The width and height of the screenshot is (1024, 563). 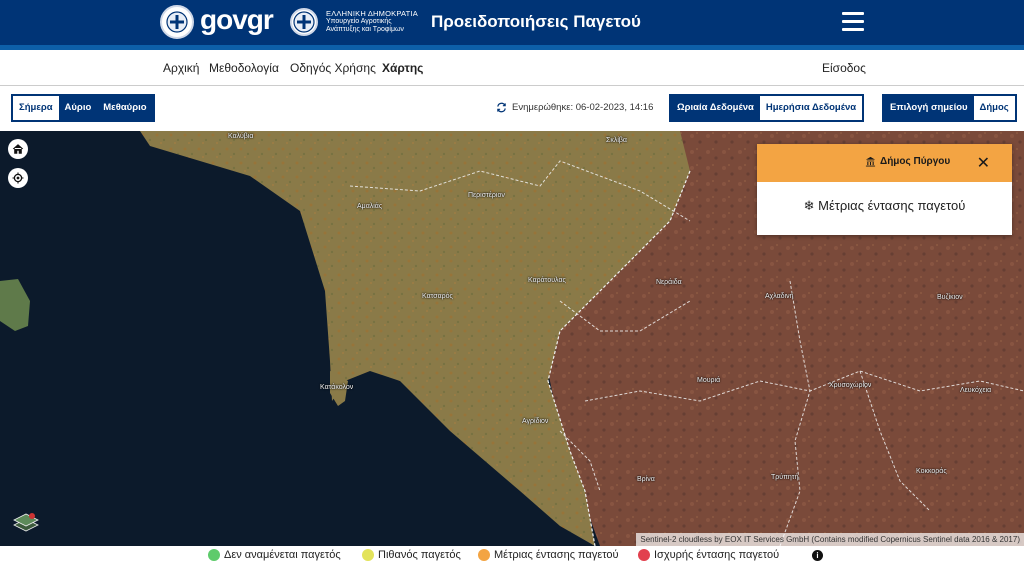 What do you see at coordinates (983, 163) in the screenshot?
I see `close-icon: ✕` at bounding box center [983, 163].